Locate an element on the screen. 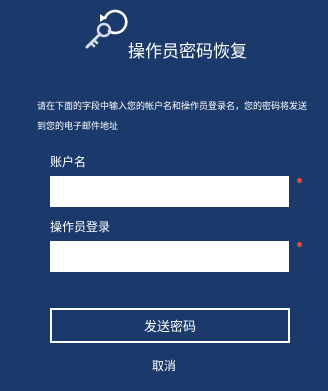  operator-login-label: 操作员登录 is located at coordinates (80, 227).